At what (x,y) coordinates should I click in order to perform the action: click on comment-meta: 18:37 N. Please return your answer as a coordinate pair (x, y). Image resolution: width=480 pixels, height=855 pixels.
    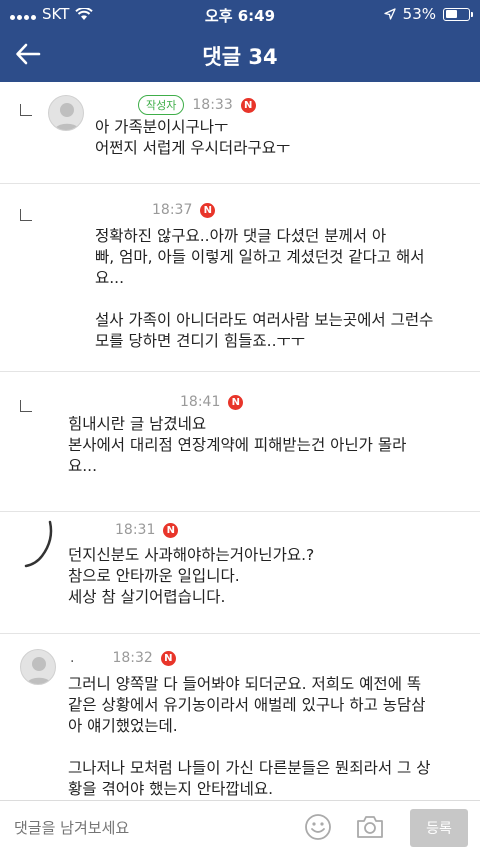
    Looking at the image, I should click on (184, 210).